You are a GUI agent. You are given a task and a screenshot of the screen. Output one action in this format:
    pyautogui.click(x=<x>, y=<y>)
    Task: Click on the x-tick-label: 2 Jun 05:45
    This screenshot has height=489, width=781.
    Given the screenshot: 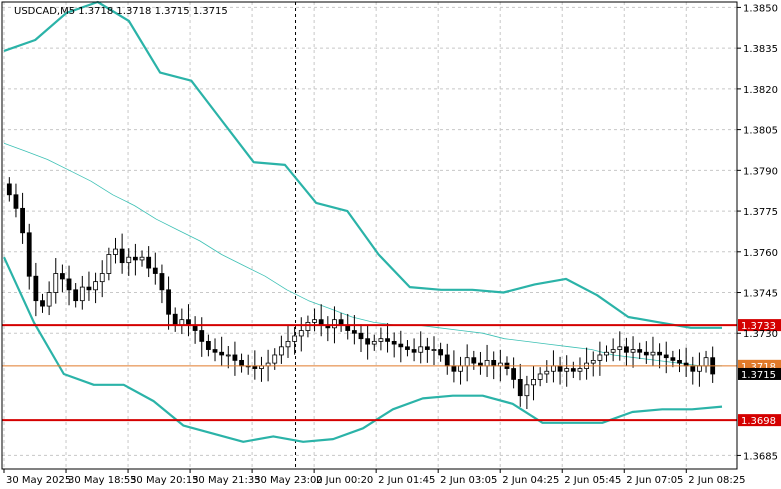 What is the action you would take?
    pyautogui.click(x=592, y=480)
    